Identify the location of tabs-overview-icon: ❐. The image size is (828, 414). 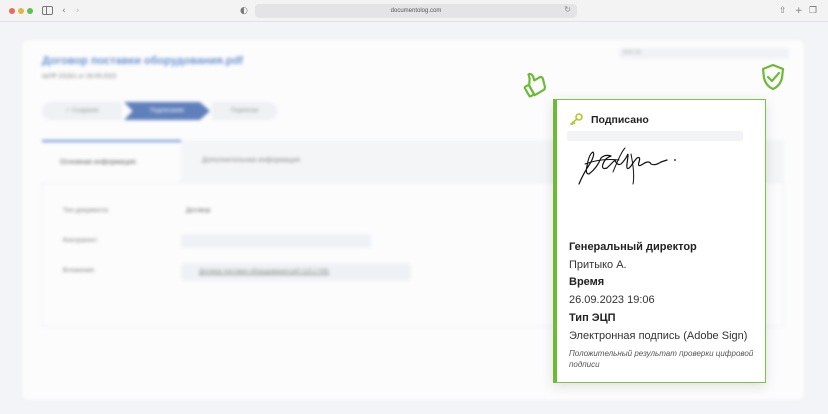
(813, 11).